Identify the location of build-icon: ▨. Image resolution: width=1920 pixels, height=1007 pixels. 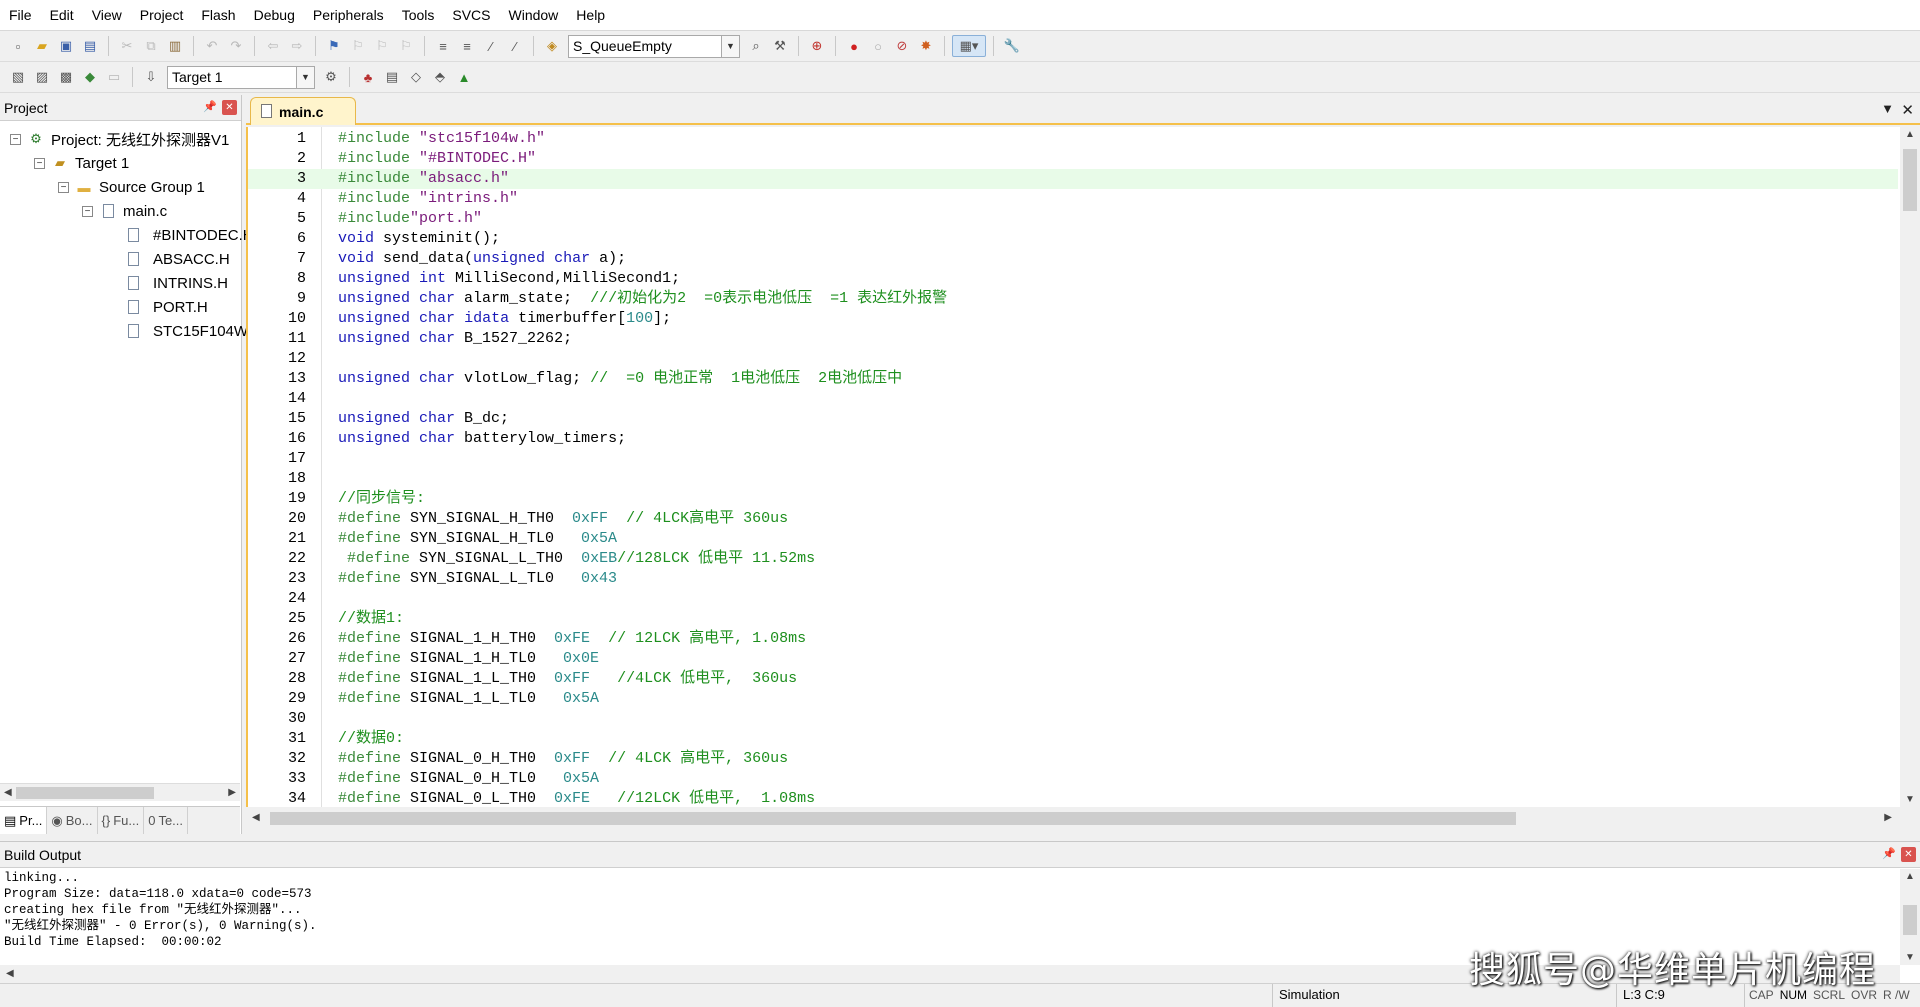
(42, 77).